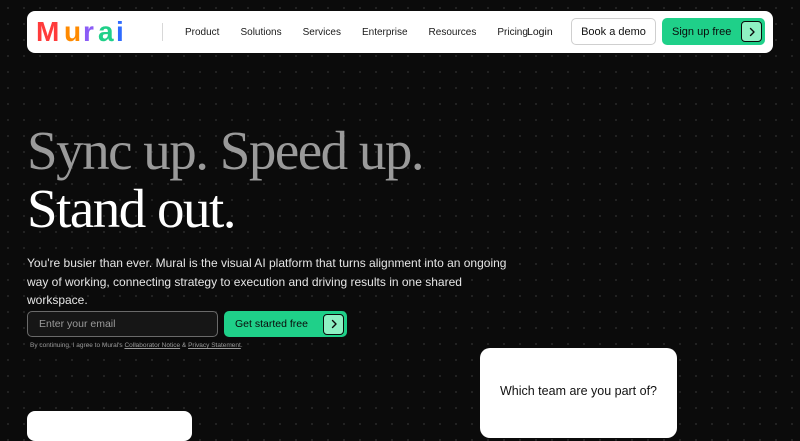 The height and width of the screenshot is (441, 800). What do you see at coordinates (162, 32) in the screenshot?
I see `nav-divider` at bounding box center [162, 32].